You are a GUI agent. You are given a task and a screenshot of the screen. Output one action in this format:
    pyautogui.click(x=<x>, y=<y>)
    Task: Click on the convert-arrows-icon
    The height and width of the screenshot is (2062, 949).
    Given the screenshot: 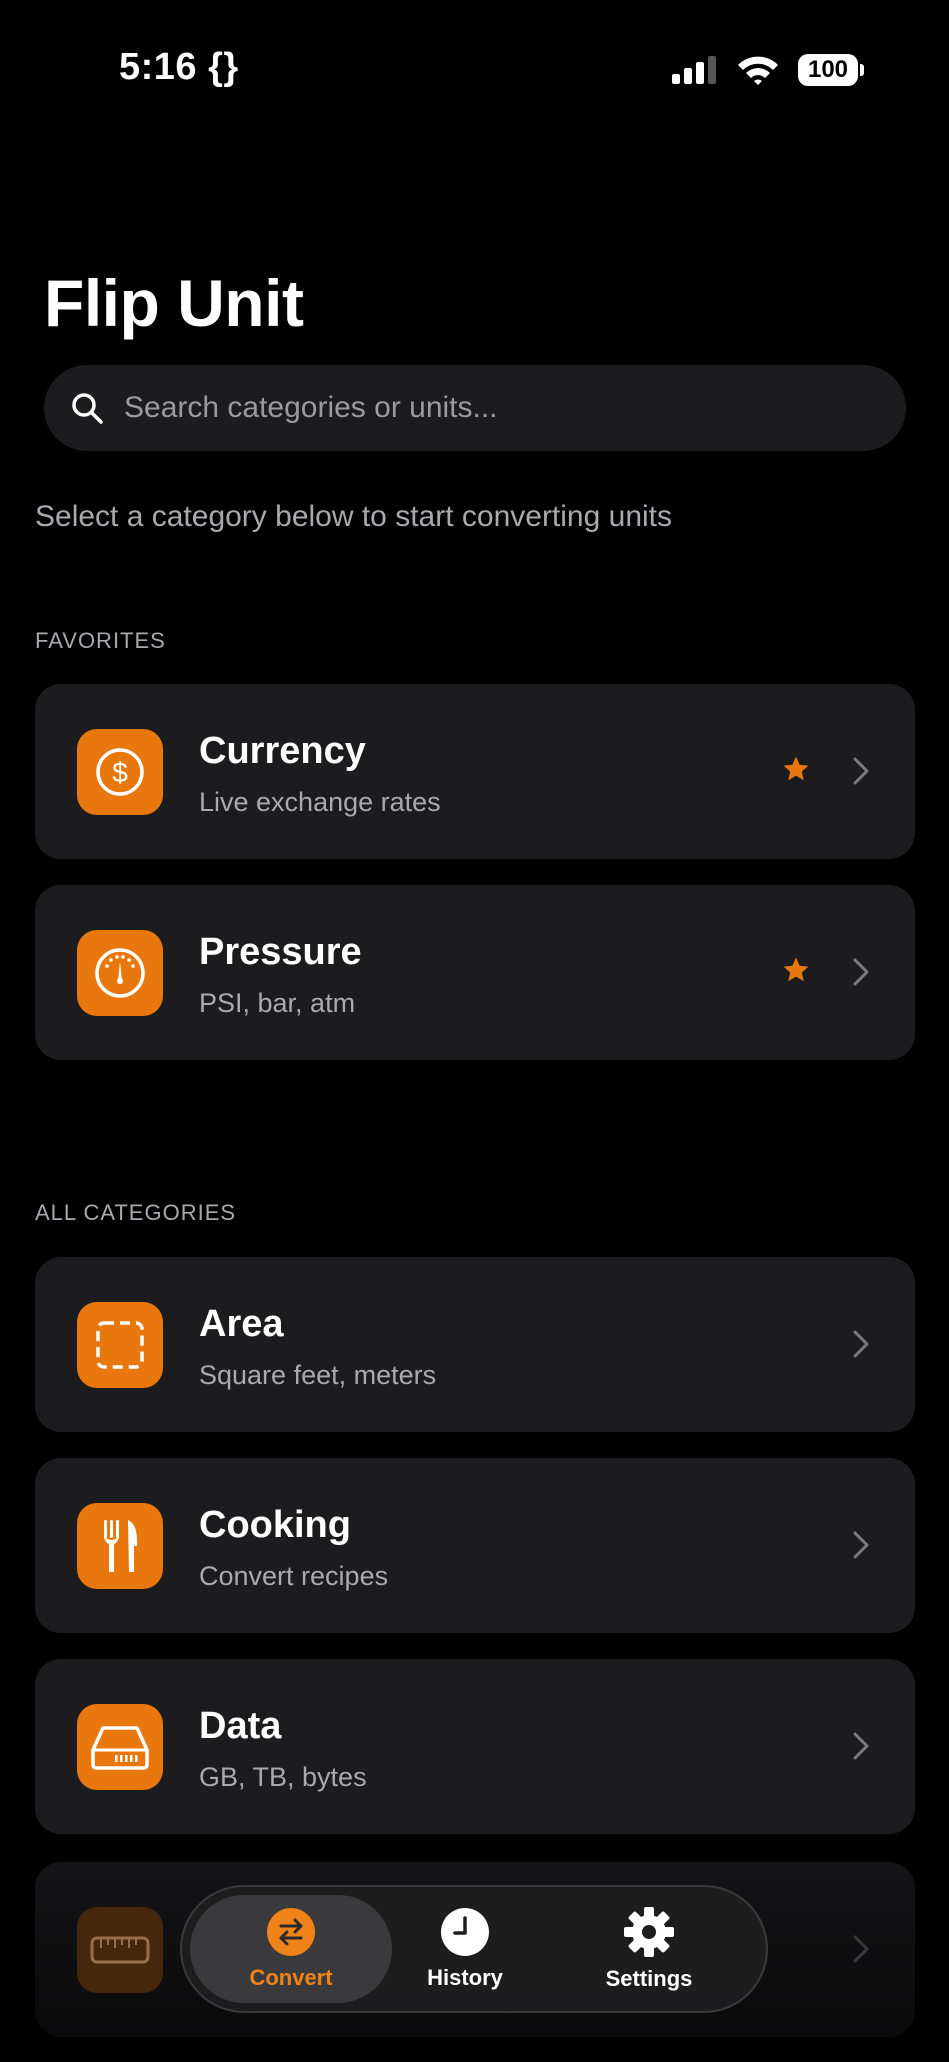 What is the action you would take?
    pyautogui.click(x=291, y=1932)
    